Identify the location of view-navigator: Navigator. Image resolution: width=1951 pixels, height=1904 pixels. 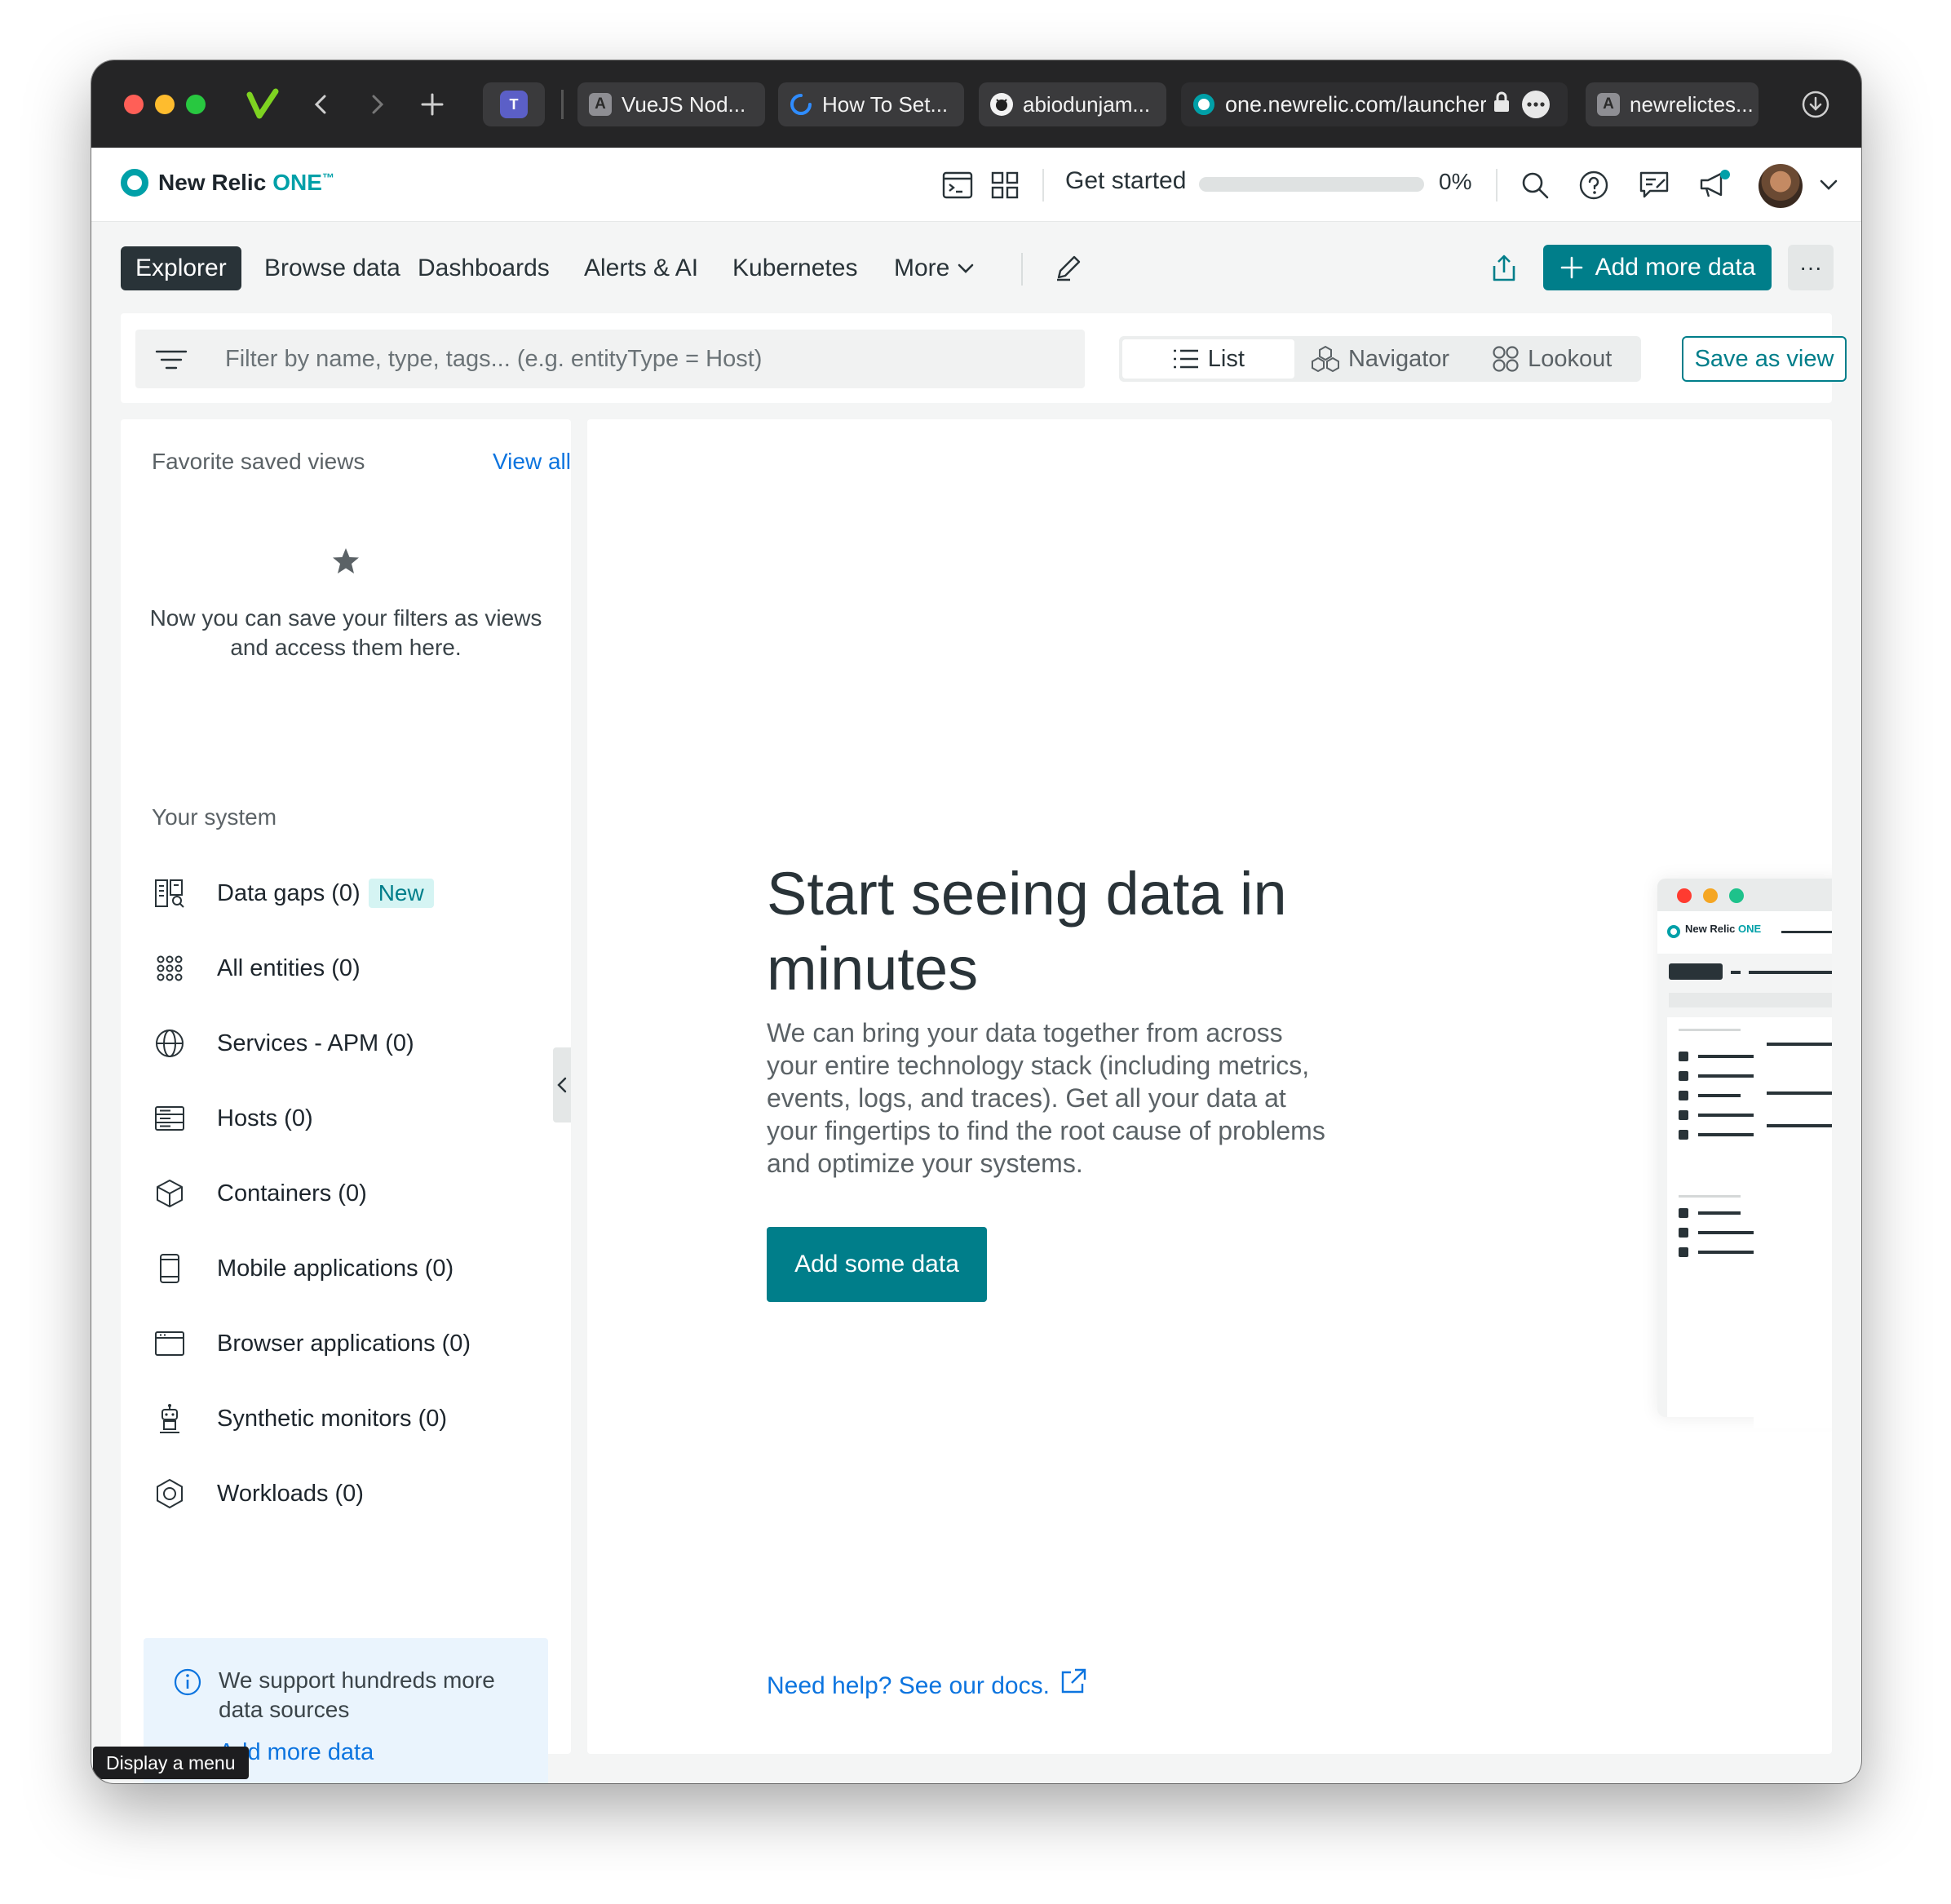
(1380, 359).